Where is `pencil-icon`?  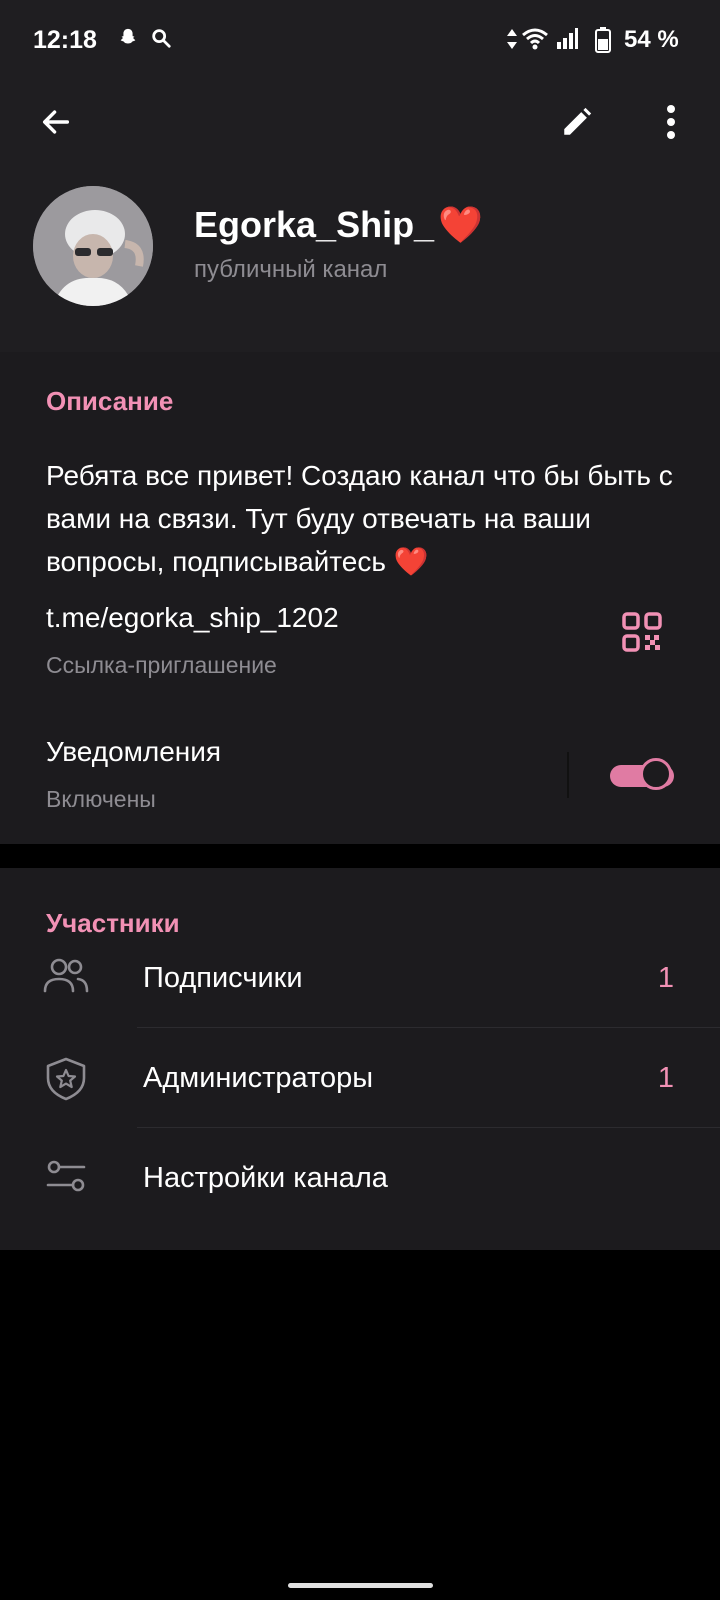
pencil-icon is located at coordinates (578, 121).